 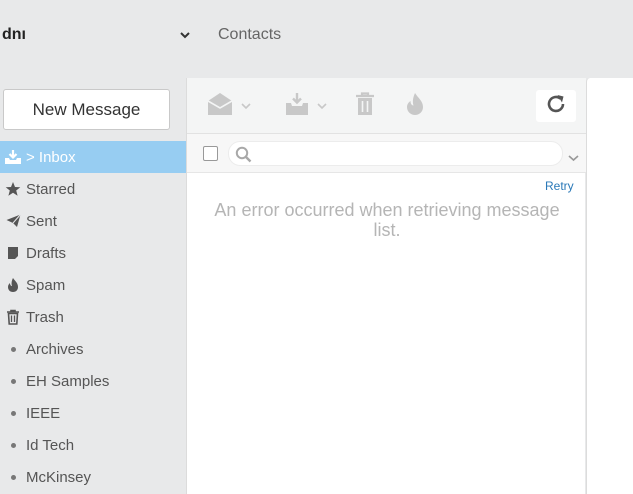 What do you see at coordinates (243, 157) in the screenshot?
I see `search-icon` at bounding box center [243, 157].